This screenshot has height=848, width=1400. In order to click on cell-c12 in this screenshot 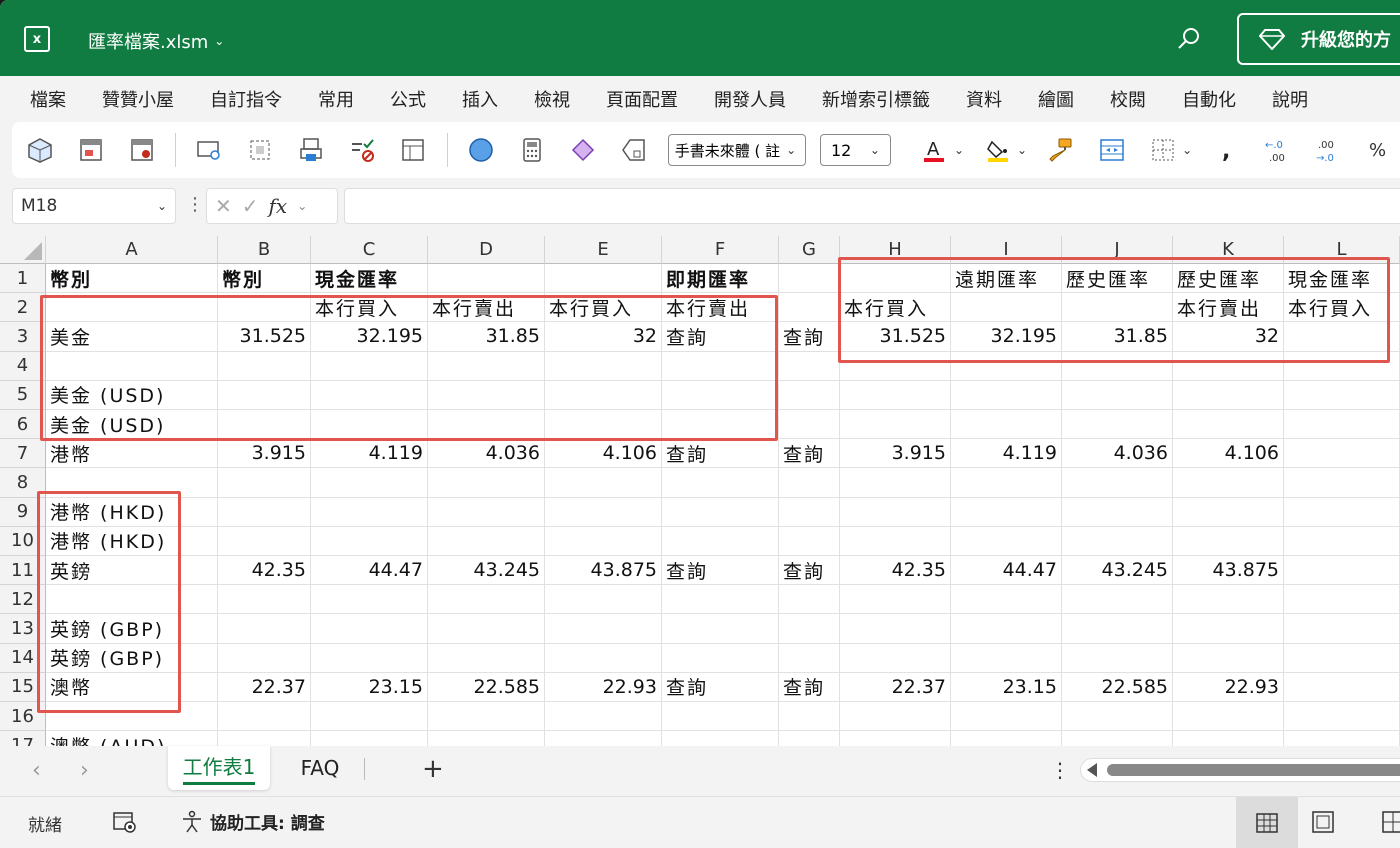, I will do `click(369, 600)`.